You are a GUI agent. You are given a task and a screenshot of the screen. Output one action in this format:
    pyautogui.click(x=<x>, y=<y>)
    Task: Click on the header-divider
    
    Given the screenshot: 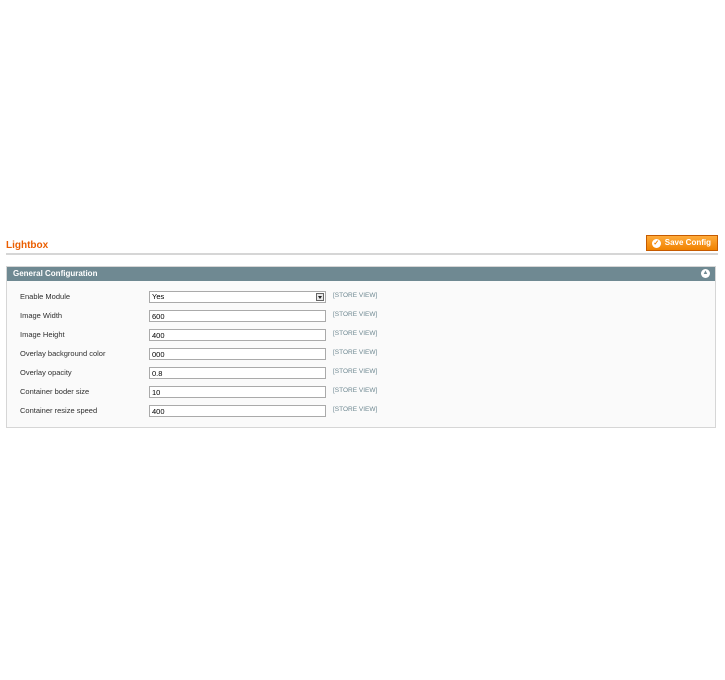 What is the action you would take?
    pyautogui.click(x=362, y=254)
    